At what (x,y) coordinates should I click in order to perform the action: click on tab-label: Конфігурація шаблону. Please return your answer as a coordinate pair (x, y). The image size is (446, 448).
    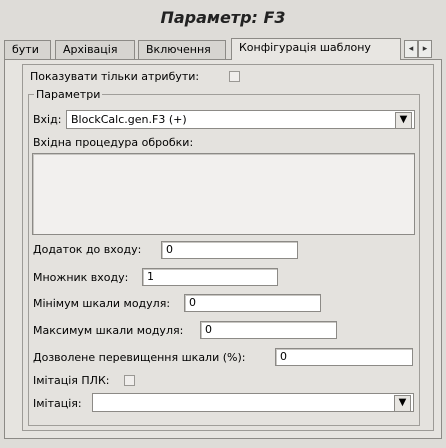
    Looking at the image, I should click on (305, 47).